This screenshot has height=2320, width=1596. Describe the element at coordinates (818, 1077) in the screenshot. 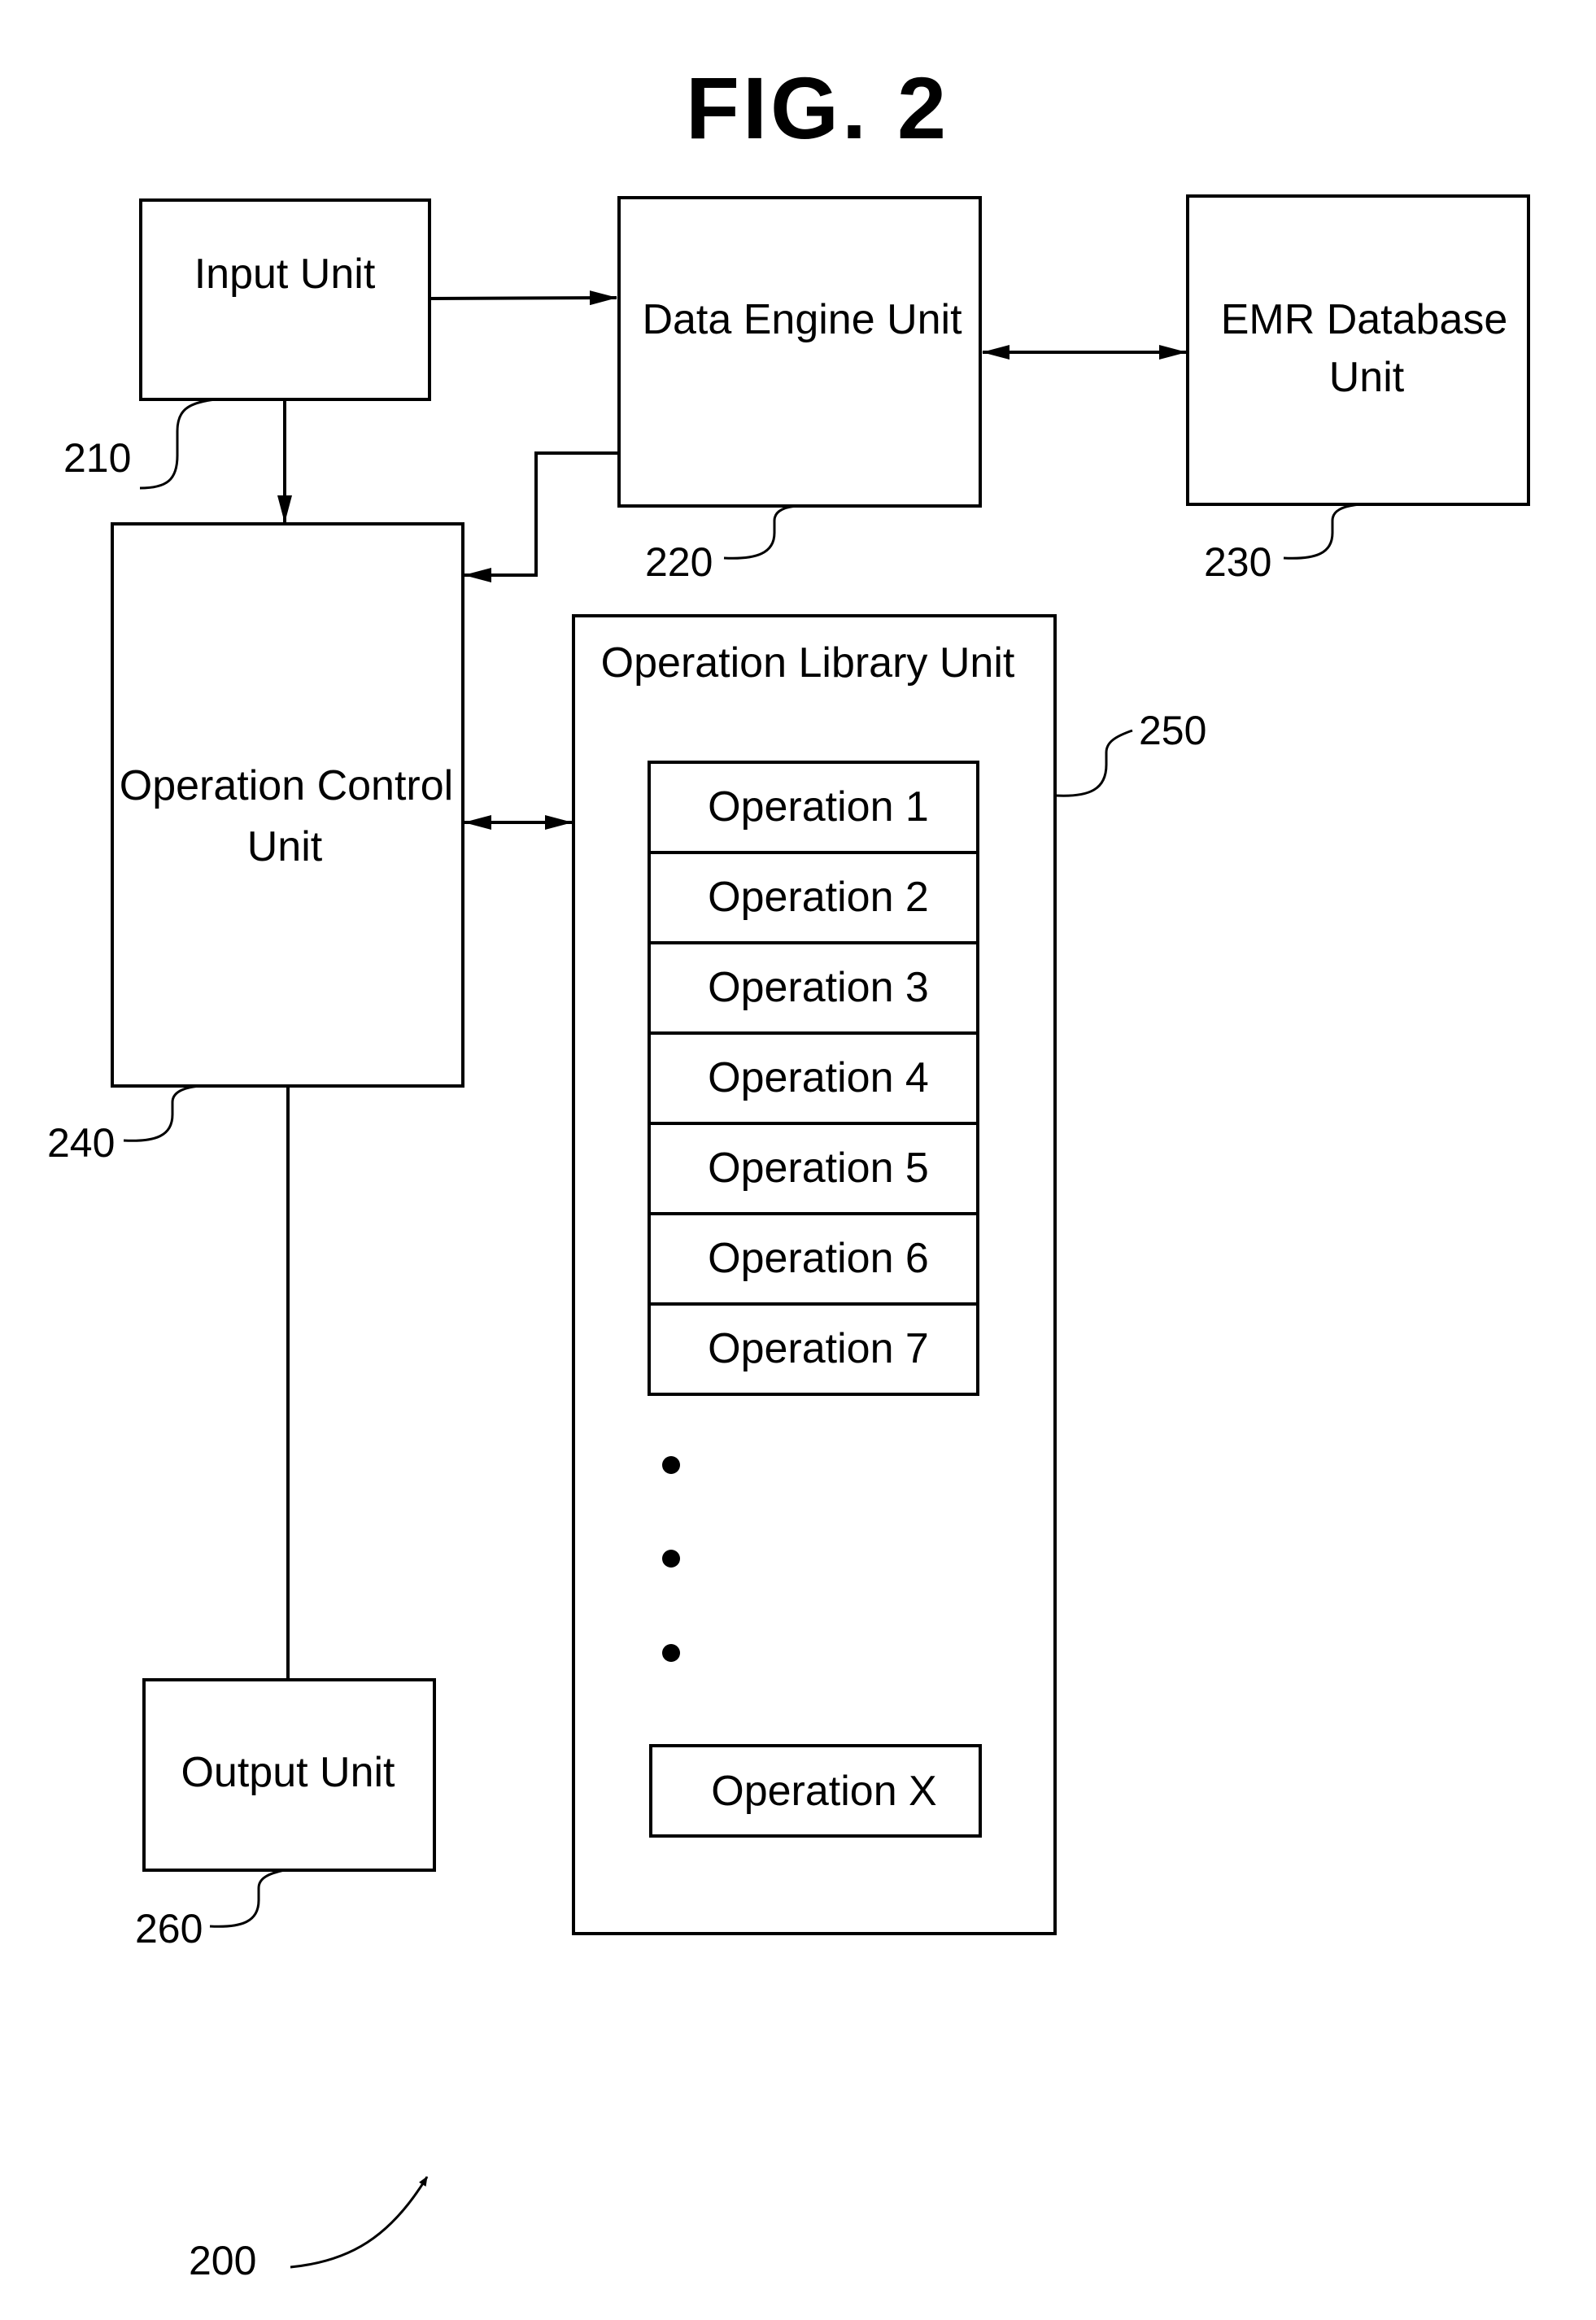

I see `operation-item-label: Operation 4` at that location.